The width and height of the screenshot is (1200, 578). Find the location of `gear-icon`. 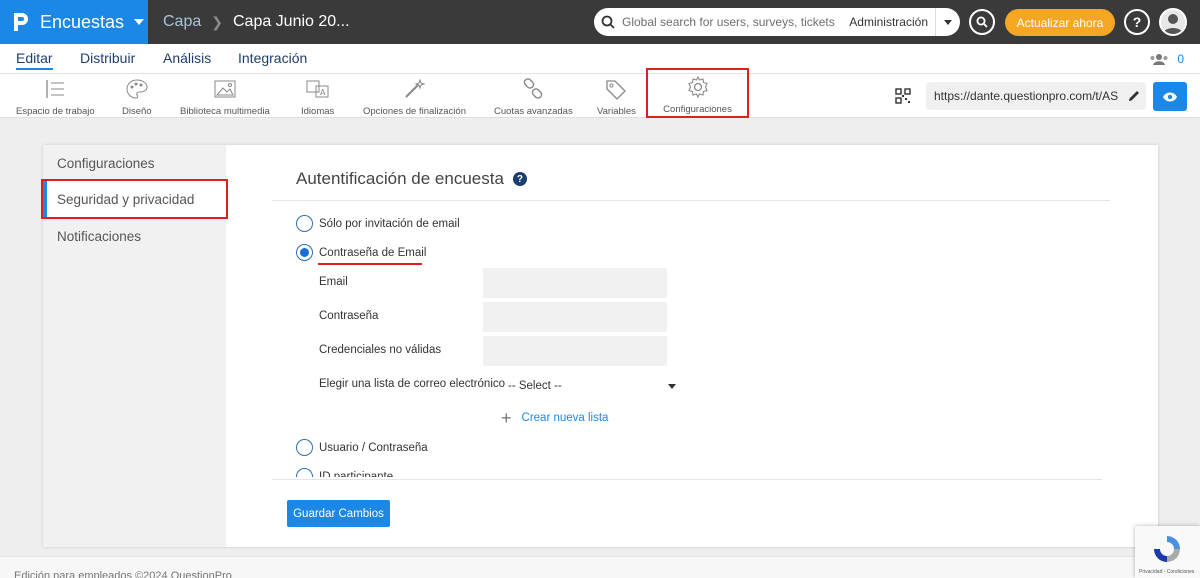

gear-icon is located at coordinates (697, 87).